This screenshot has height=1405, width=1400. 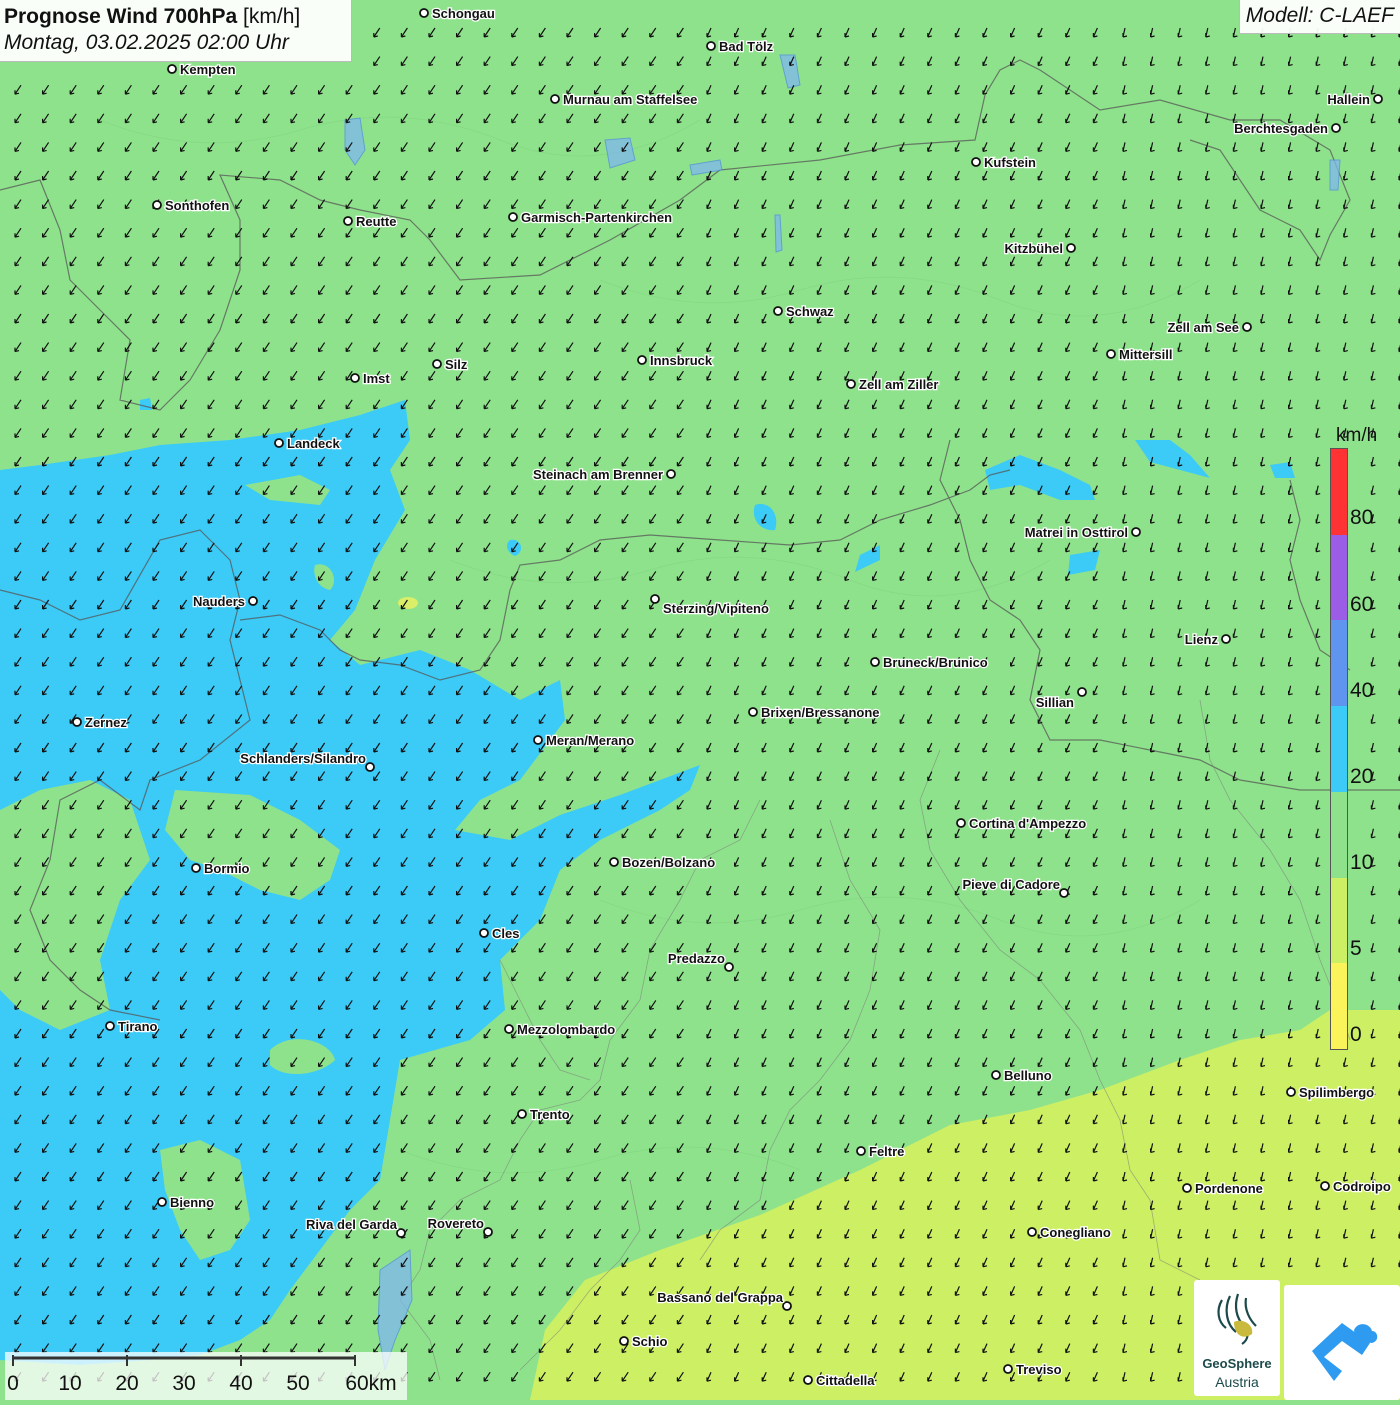 What do you see at coordinates (197, 205) in the screenshot?
I see `city-label: Sonthofen` at bounding box center [197, 205].